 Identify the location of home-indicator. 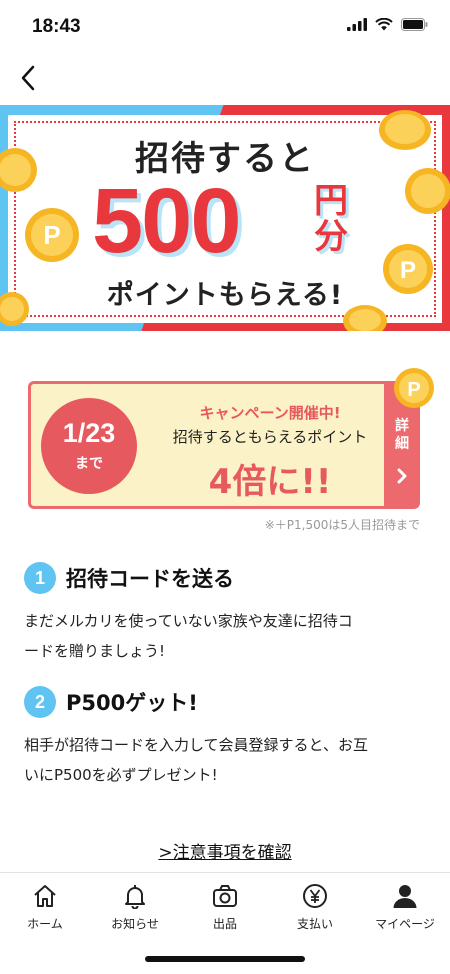
(225, 959).